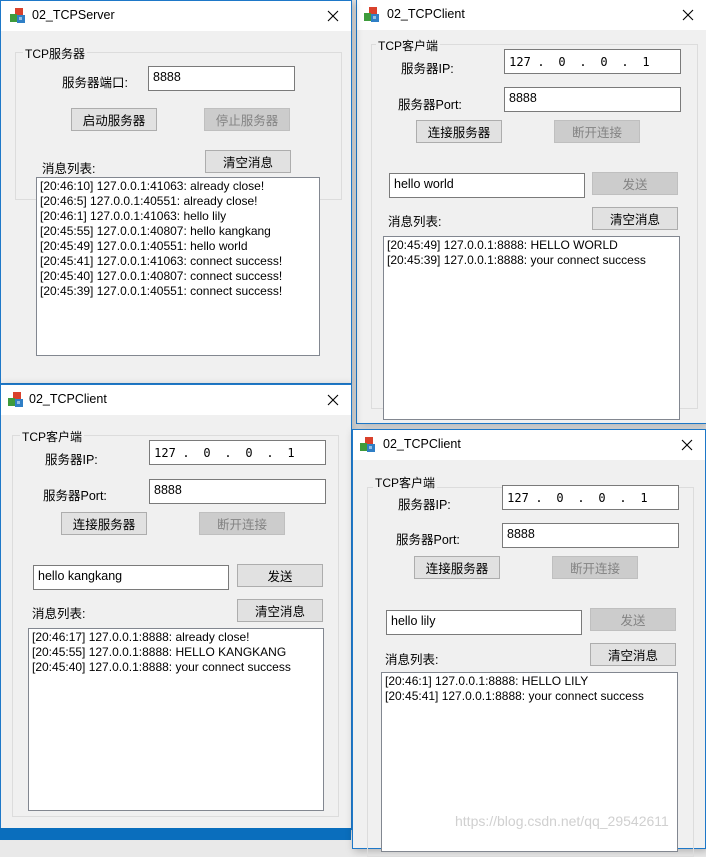 The width and height of the screenshot is (706, 857). Describe the element at coordinates (73, 15) in the screenshot. I see `window-title: 02_TCPServer` at that location.